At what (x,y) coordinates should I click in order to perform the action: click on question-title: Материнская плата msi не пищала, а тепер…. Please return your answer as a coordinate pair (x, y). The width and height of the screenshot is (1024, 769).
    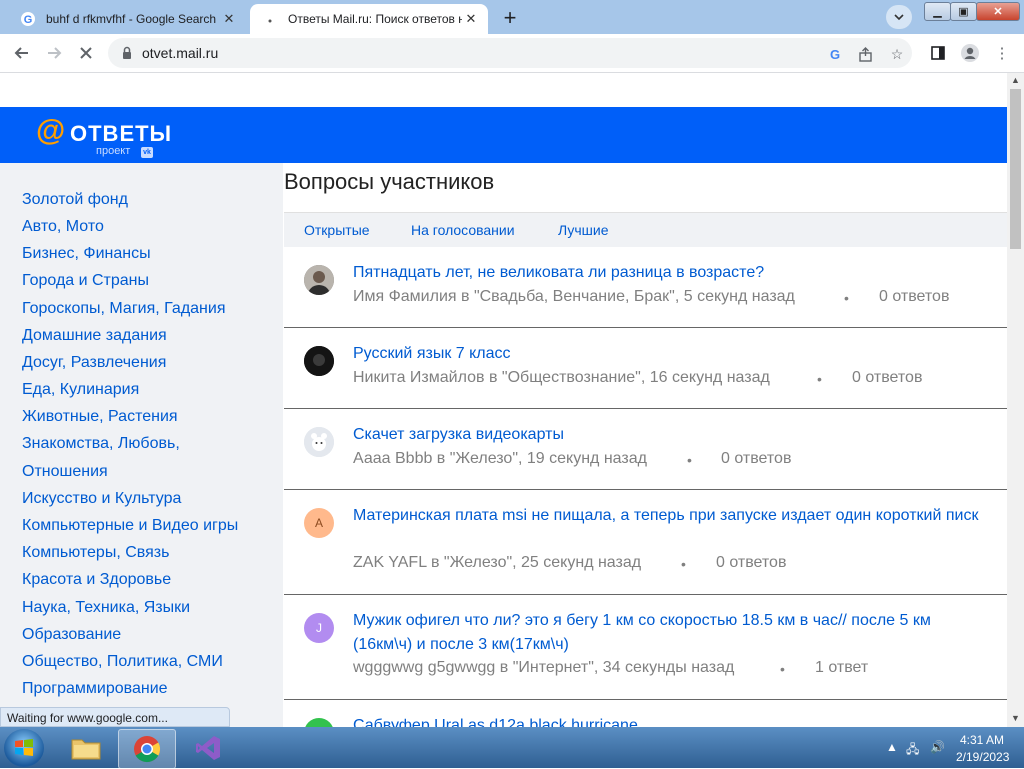
    Looking at the image, I should click on (668, 516).